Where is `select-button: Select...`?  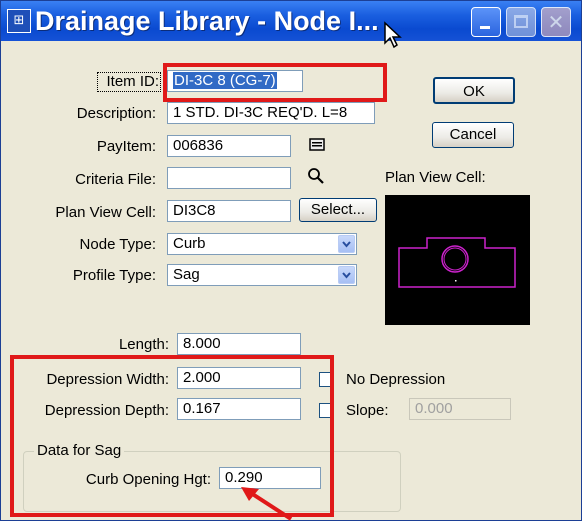
select-button: Select... is located at coordinates (338, 210).